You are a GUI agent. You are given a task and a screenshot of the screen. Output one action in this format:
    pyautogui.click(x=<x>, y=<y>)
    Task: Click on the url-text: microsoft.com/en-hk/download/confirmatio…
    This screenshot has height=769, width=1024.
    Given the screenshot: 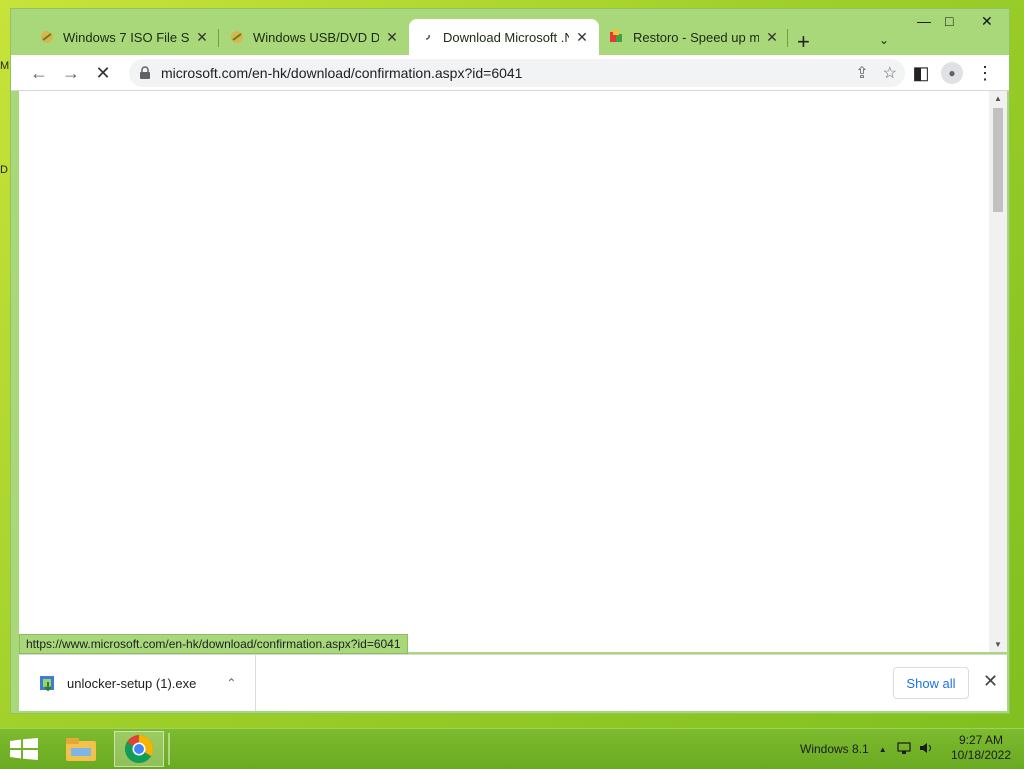 What is the action you would take?
    pyautogui.click(x=341, y=73)
    